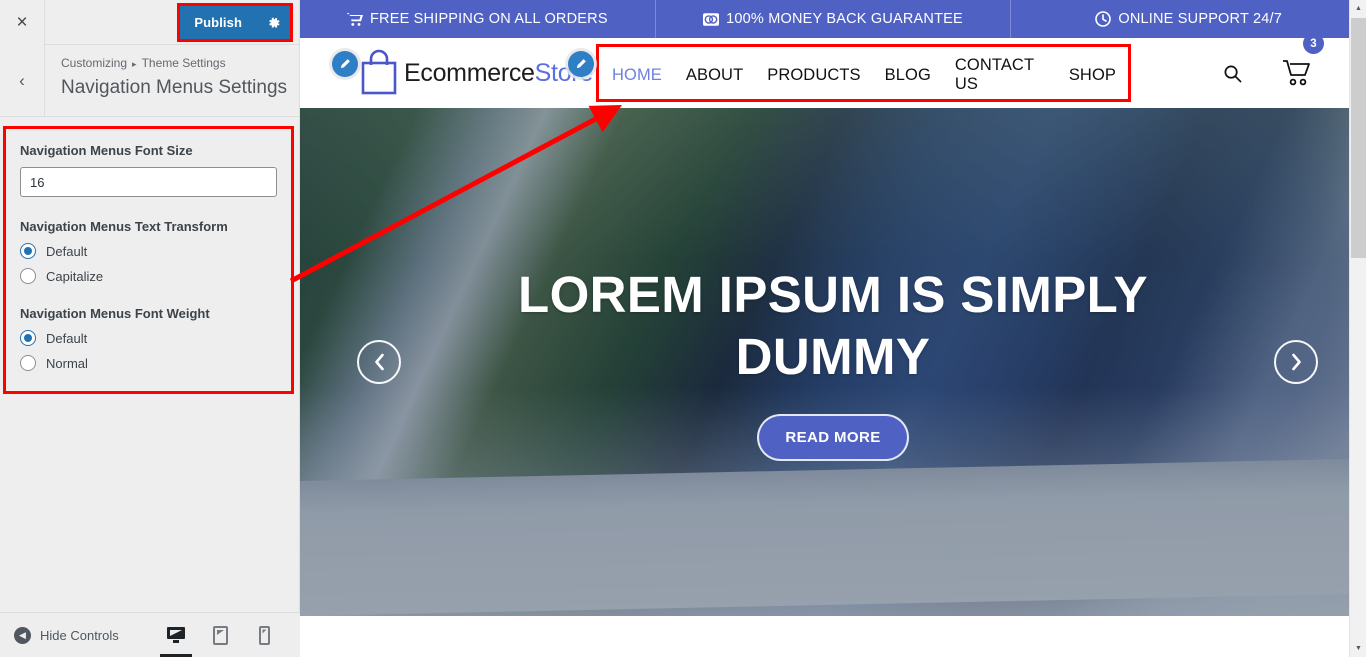  I want to click on site-logo: EcommerceStore, so click(463, 73).